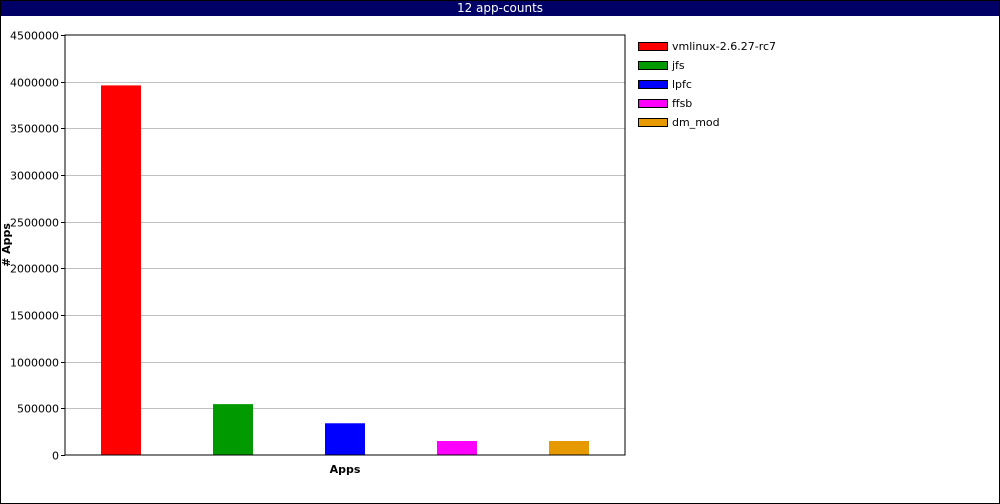  I want to click on legend-item: ffsb, so click(707, 103).